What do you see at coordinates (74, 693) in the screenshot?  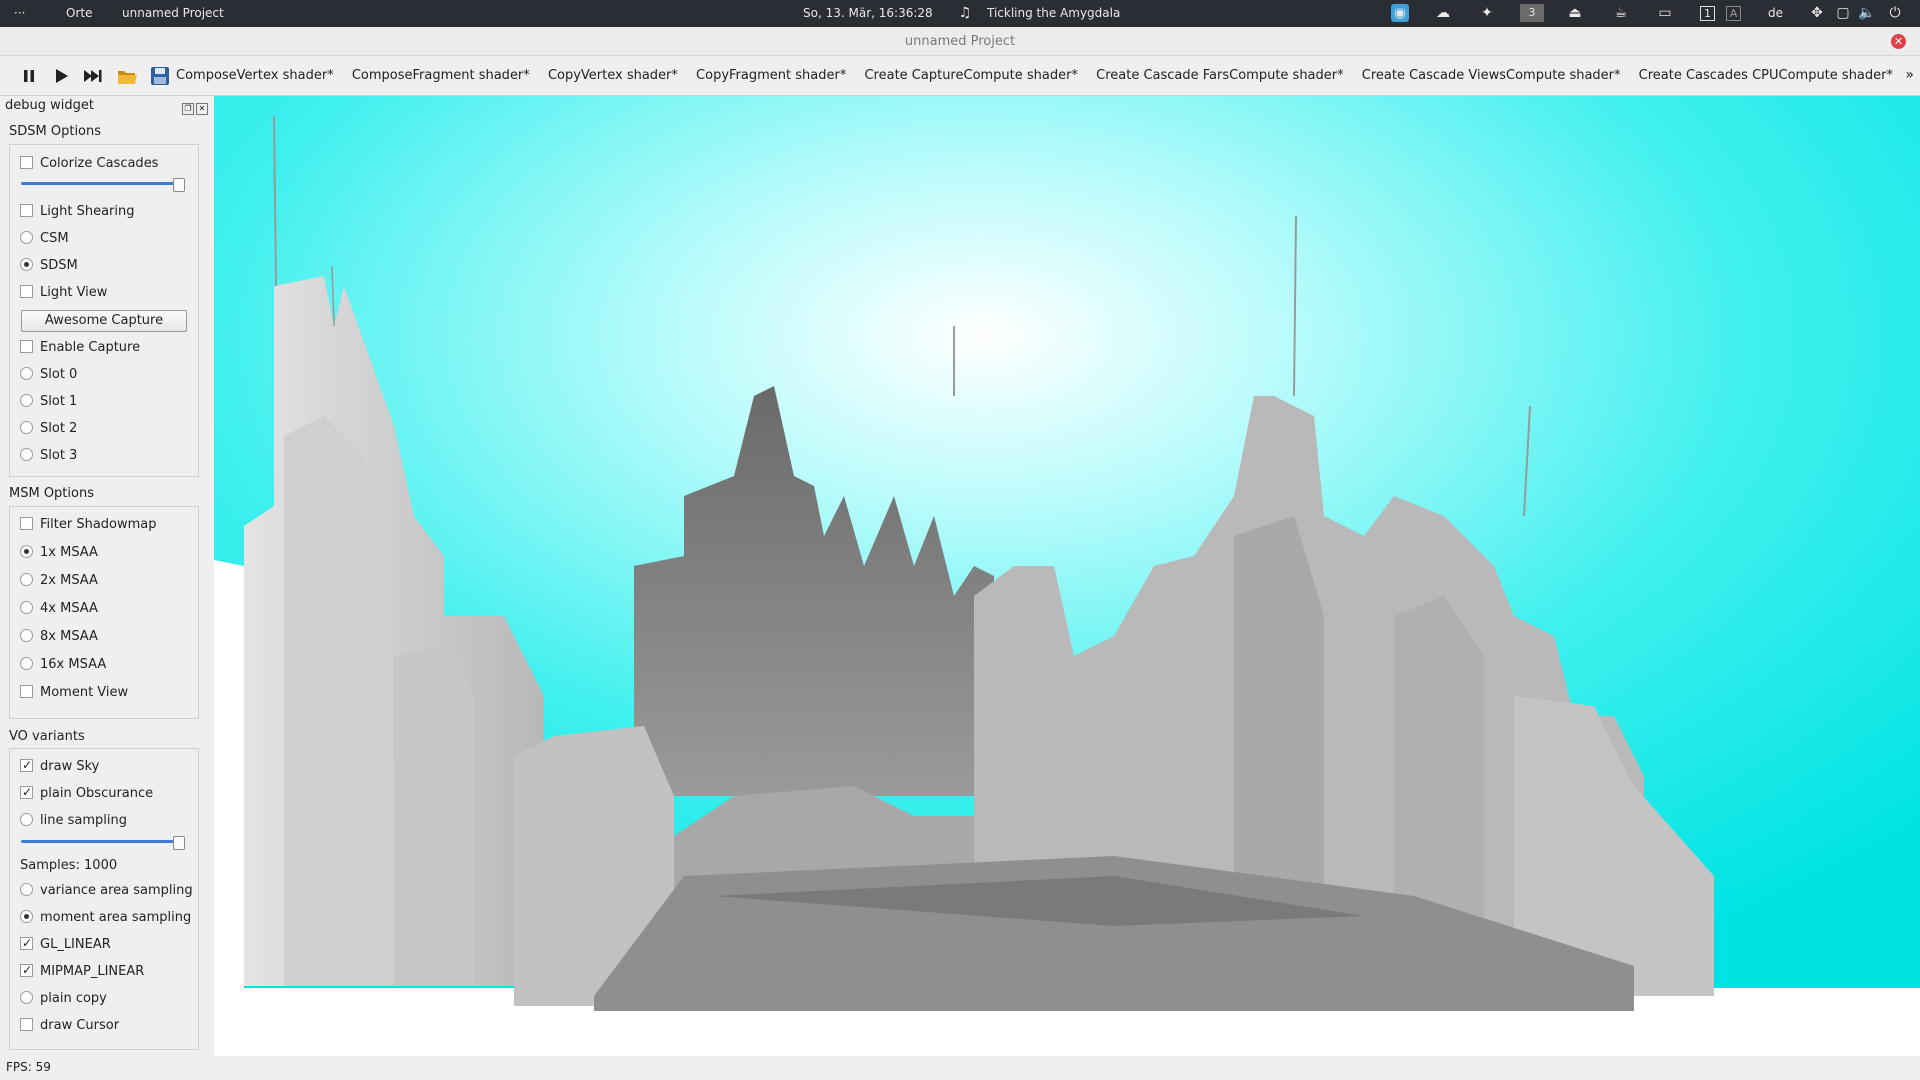 I see `moment-view-checkbox: Moment View` at bounding box center [74, 693].